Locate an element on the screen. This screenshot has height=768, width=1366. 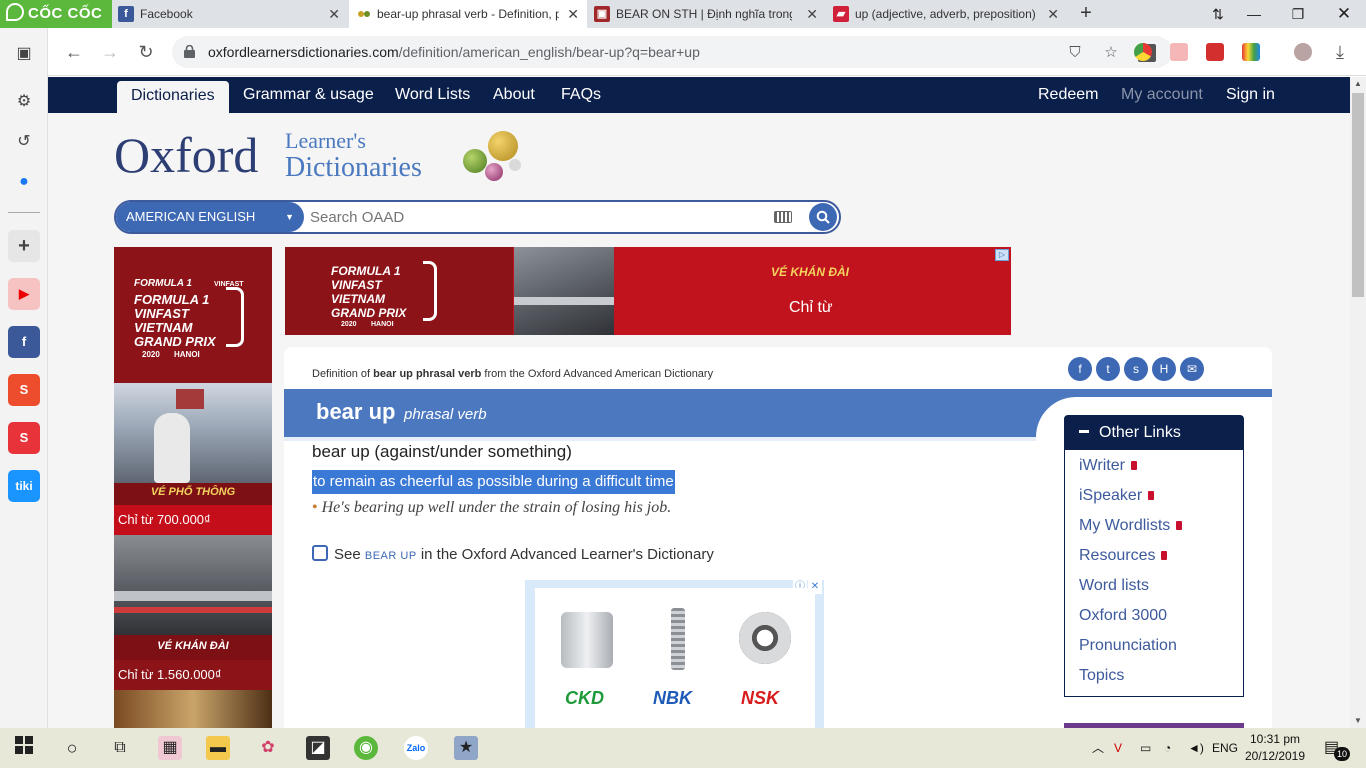
facebook-app-icon: f is located at coordinates (24, 342).